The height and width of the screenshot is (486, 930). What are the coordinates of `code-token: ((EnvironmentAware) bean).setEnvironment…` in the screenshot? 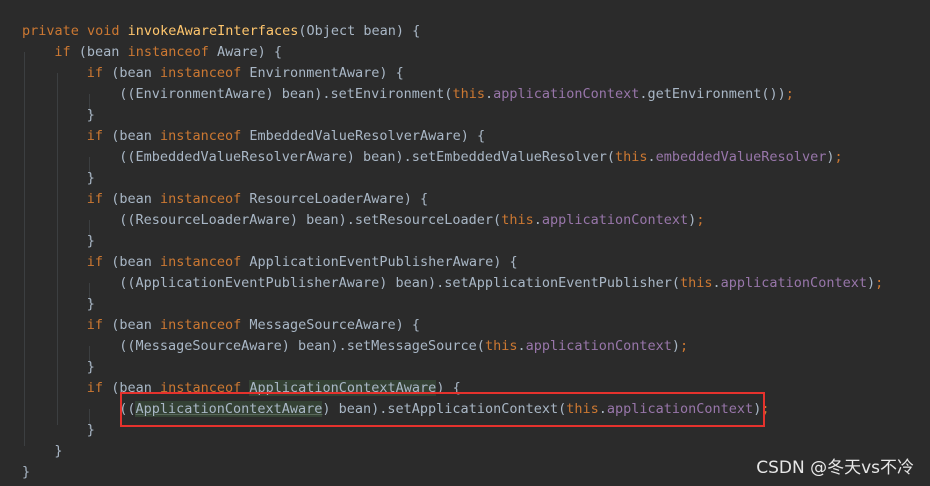 It's located at (286, 94).